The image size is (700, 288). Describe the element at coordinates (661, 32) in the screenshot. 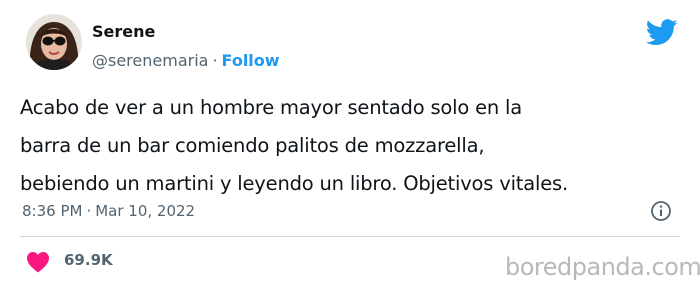

I see `twitter-bird-icon` at that location.